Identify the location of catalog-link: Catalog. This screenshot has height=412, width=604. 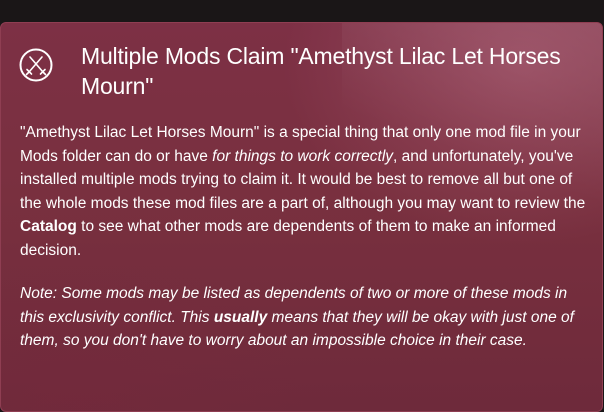
(48, 226).